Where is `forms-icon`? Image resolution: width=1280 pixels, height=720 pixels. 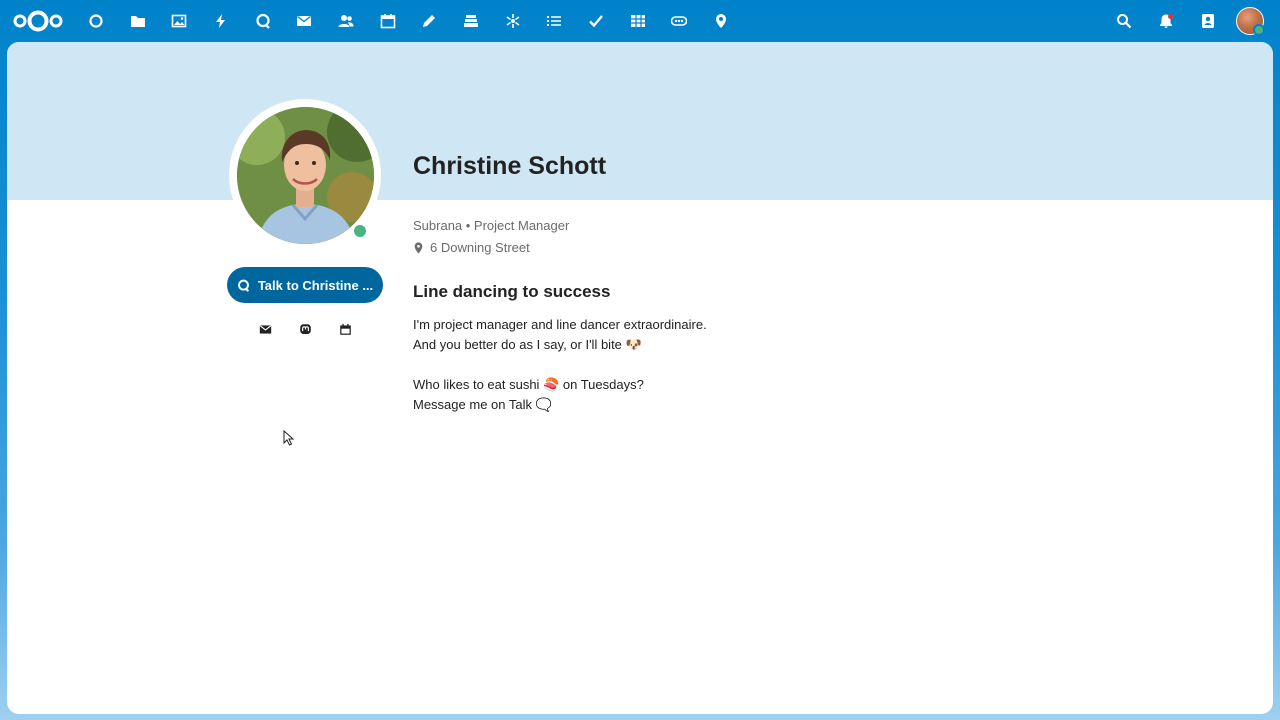
forms-icon is located at coordinates (679, 21).